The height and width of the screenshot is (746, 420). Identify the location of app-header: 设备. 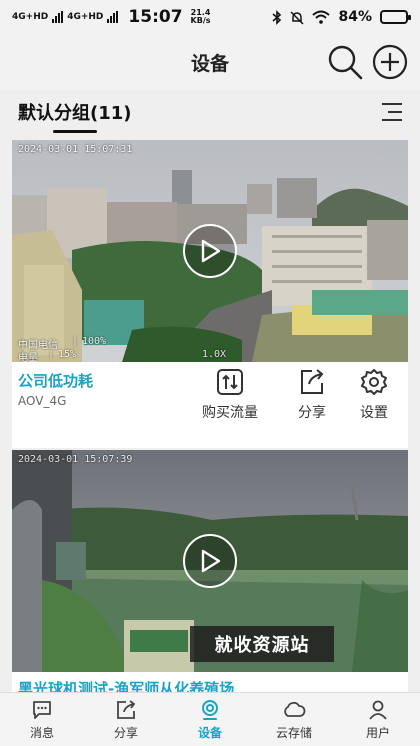
(210, 62).